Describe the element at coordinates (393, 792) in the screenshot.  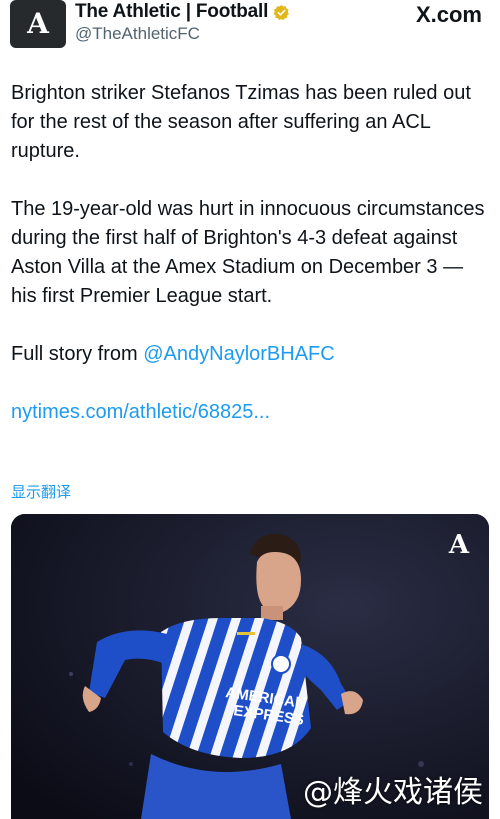
I see `watermark-text: @烽火戏诸侯` at that location.